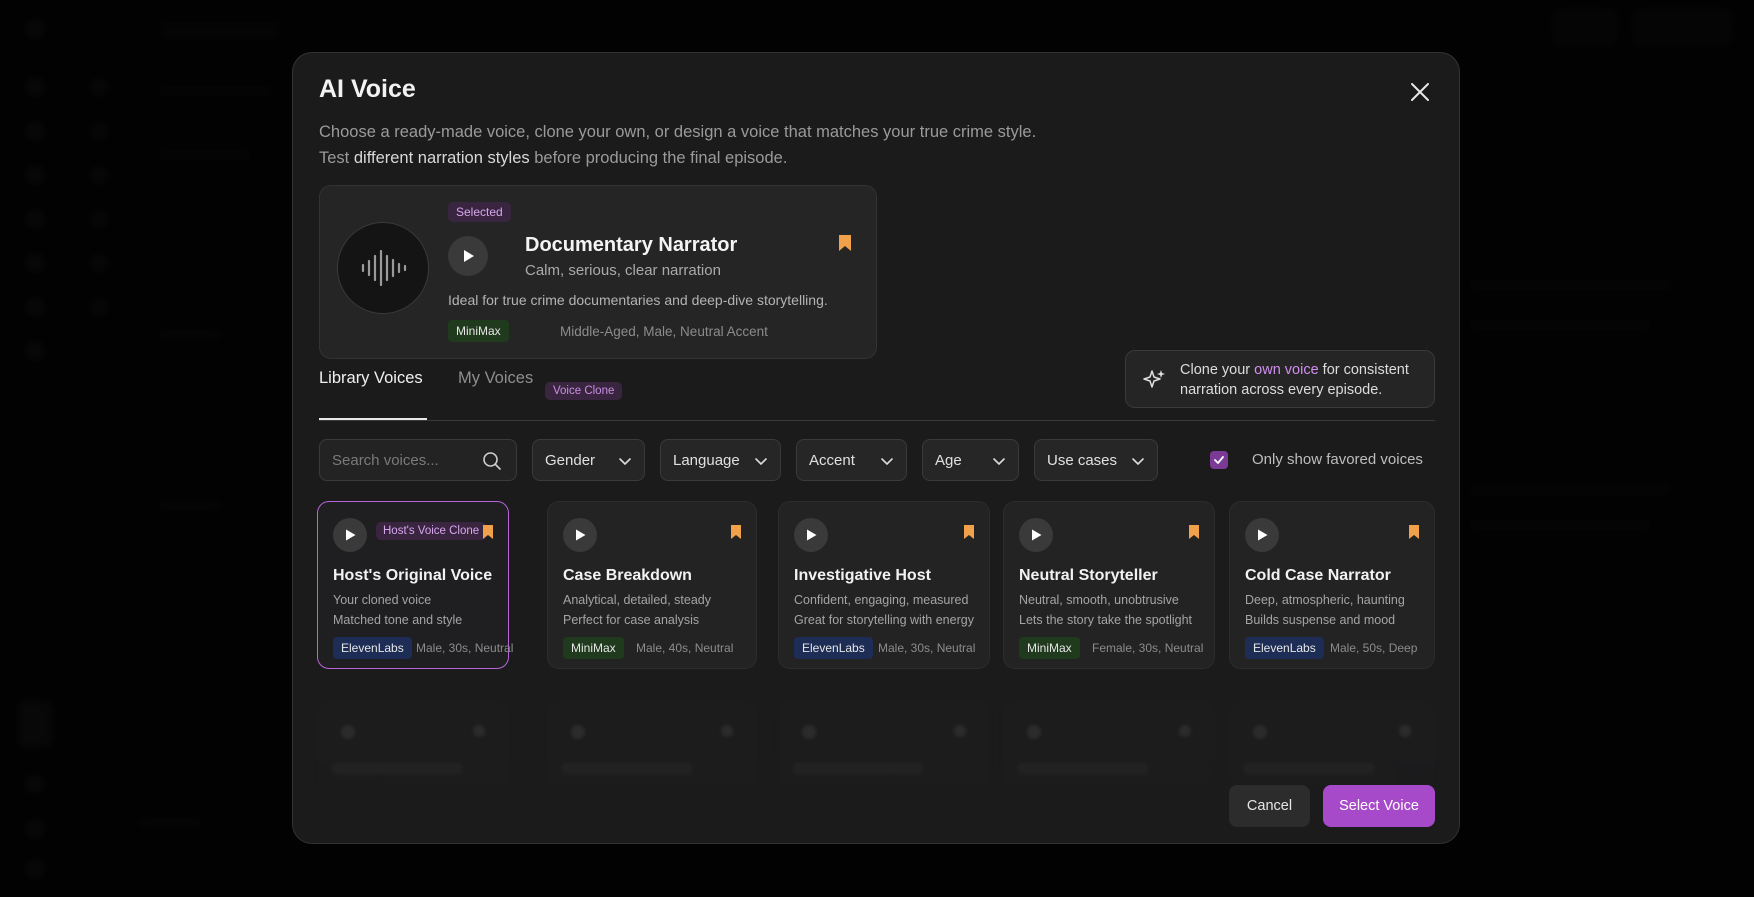  What do you see at coordinates (623, 270) in the screenshot?
I see `selected-voice-description: Calm, serious, clear narration` at bounding box center [623, 270].